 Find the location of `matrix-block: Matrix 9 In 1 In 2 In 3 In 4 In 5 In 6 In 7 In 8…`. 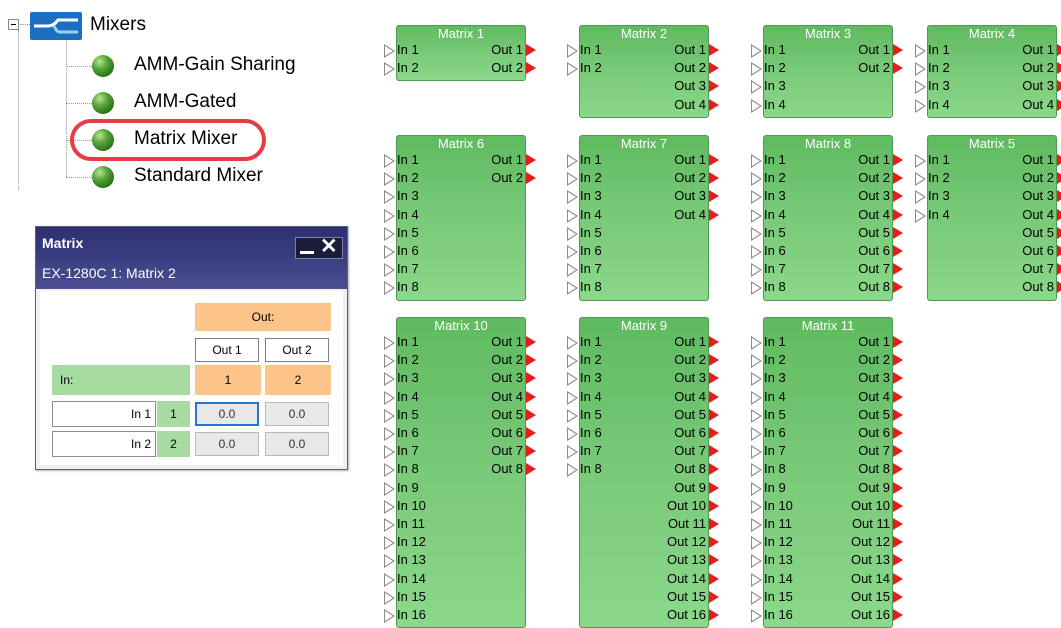

matrix-block: Matrix 9 In 1 In 2 In 3 In 4 In 5 In 6 In 7 In 8… is located at coordinates (643, 472).